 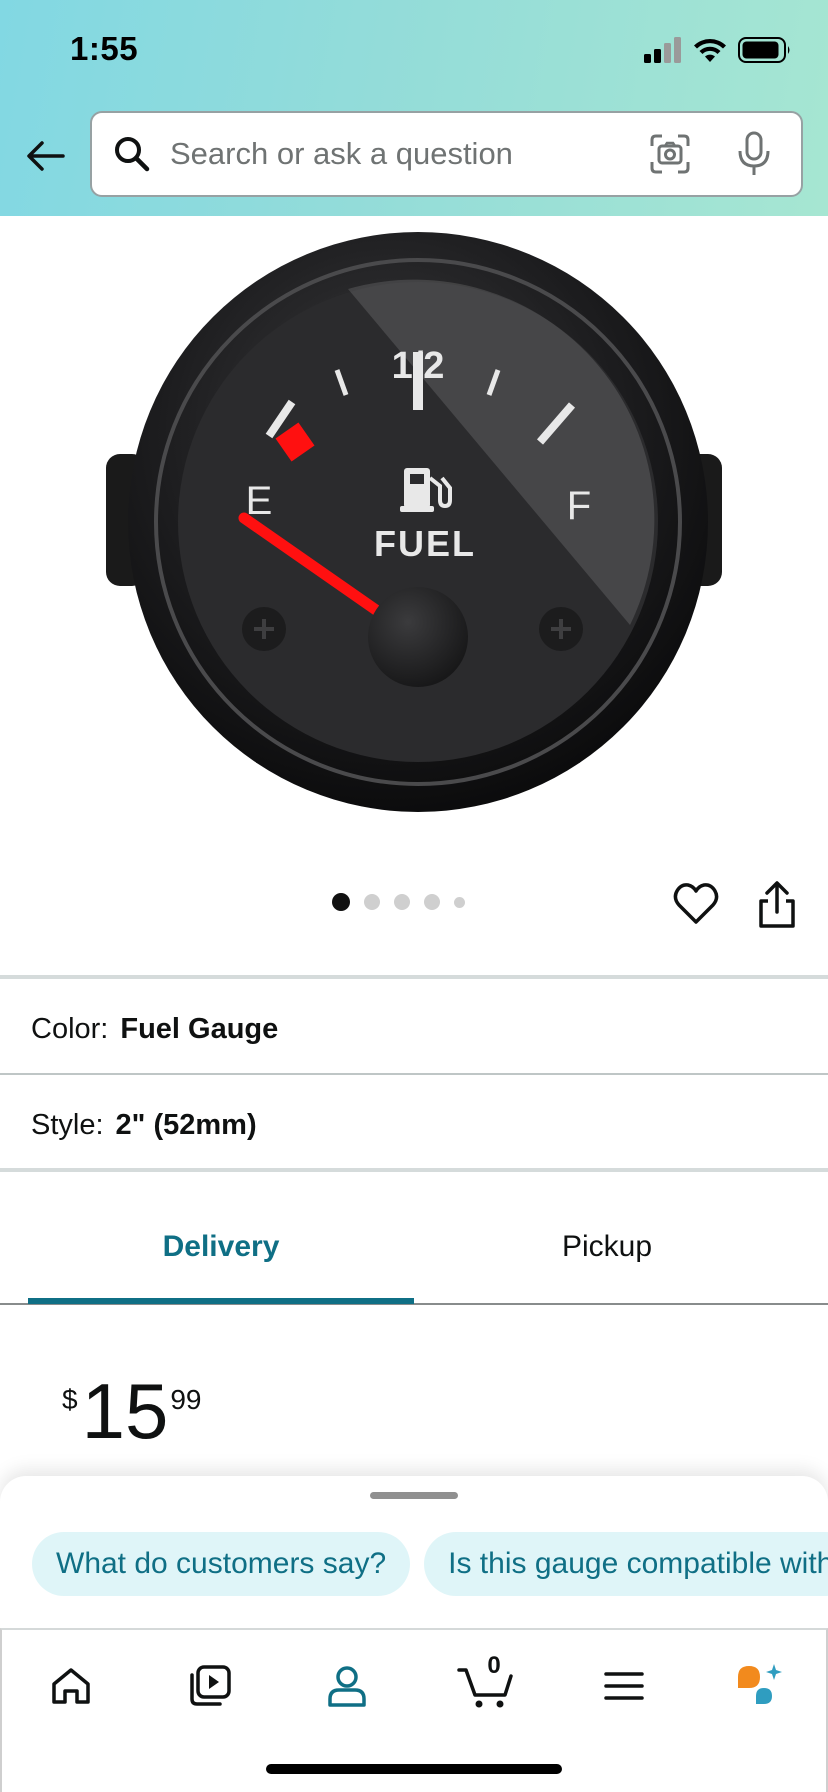 What do you see at coordinates (485, 1684) in the screenshot?
I see `nav-cart: 0` at bounding box center [485, 1684].